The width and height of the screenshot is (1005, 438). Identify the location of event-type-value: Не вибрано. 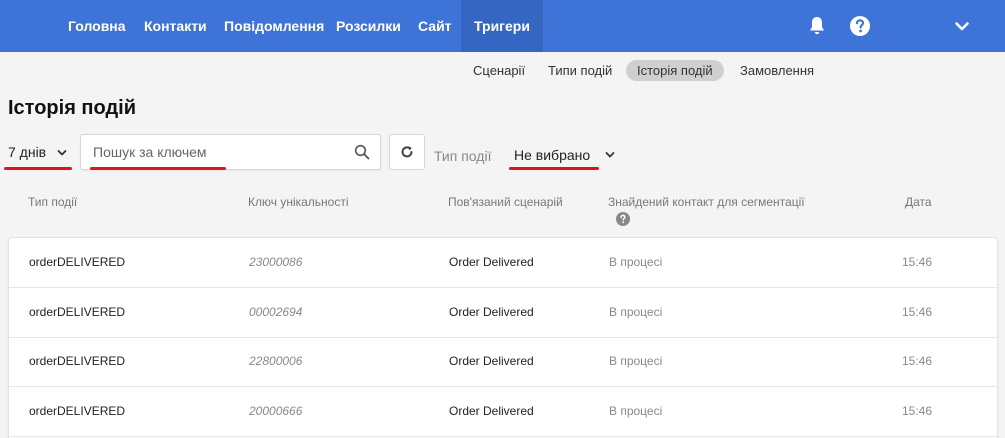
(552, 155).